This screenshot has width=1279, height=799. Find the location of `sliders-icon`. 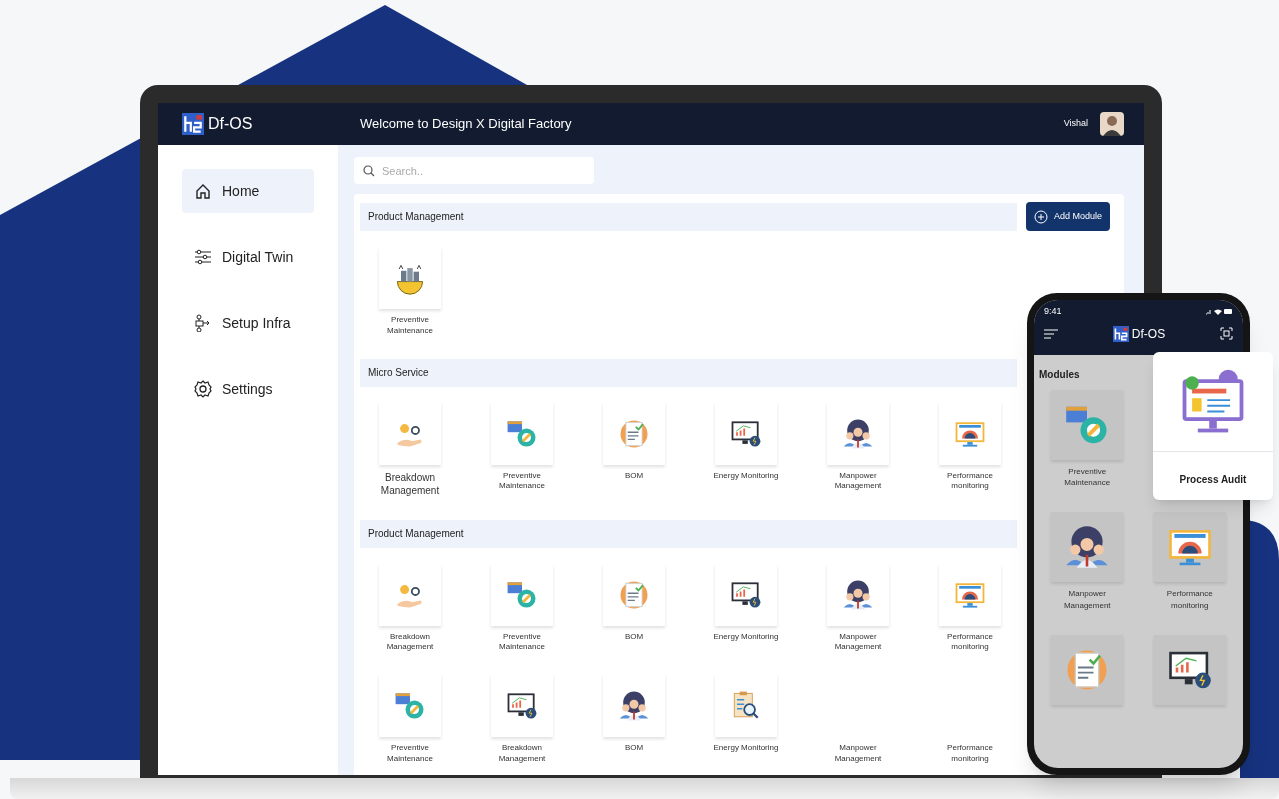

sliders-icon is located at coordinates (203, 257).